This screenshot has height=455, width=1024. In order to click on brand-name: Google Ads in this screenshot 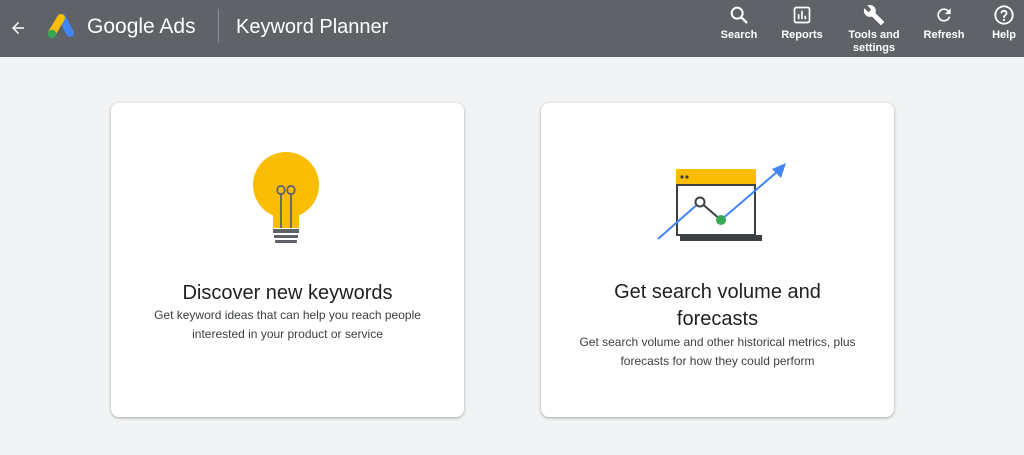, I will do `click(141, 26)`.